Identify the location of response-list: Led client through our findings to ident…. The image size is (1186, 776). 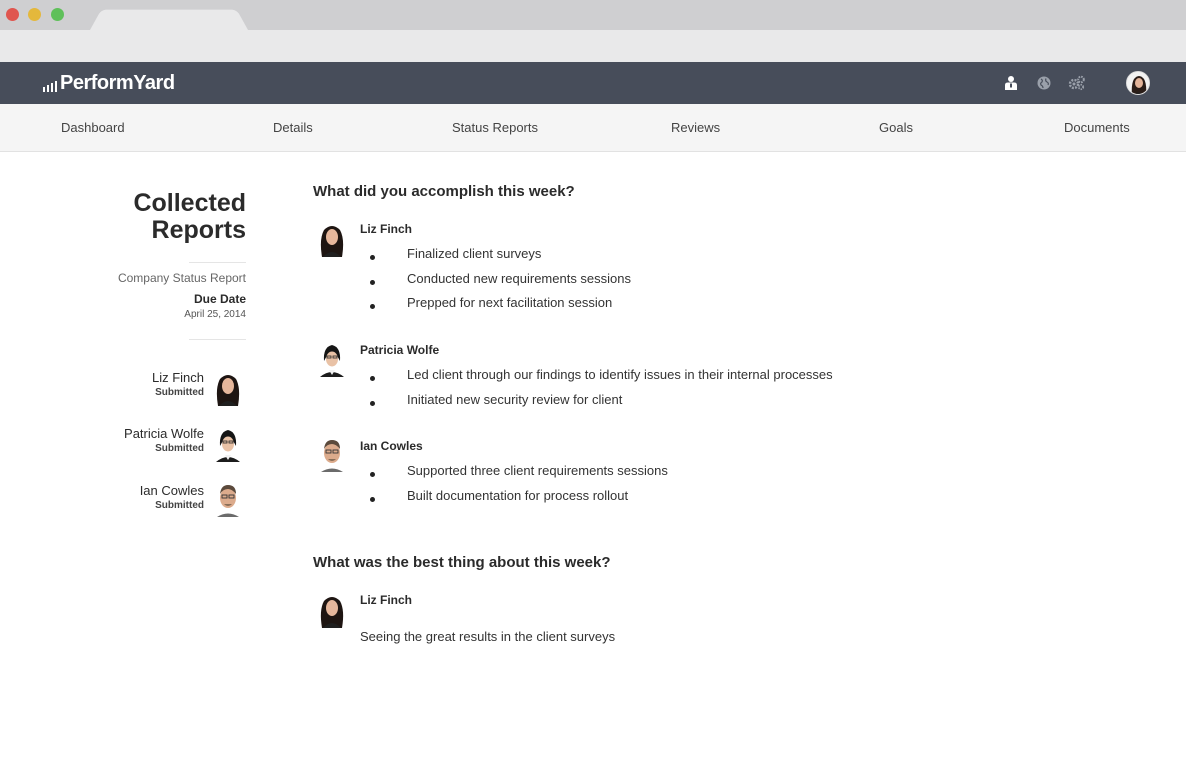
(600, 391).